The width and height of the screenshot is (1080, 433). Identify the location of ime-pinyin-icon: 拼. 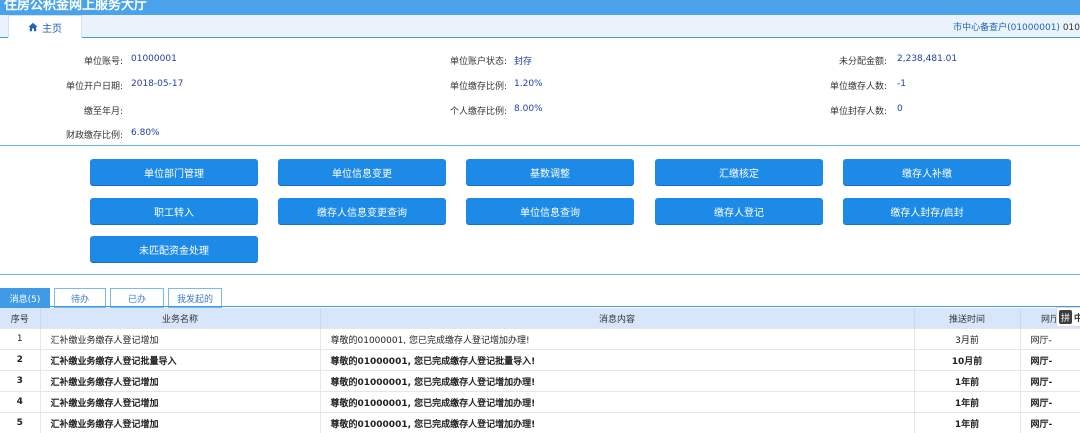
(1065, 317).